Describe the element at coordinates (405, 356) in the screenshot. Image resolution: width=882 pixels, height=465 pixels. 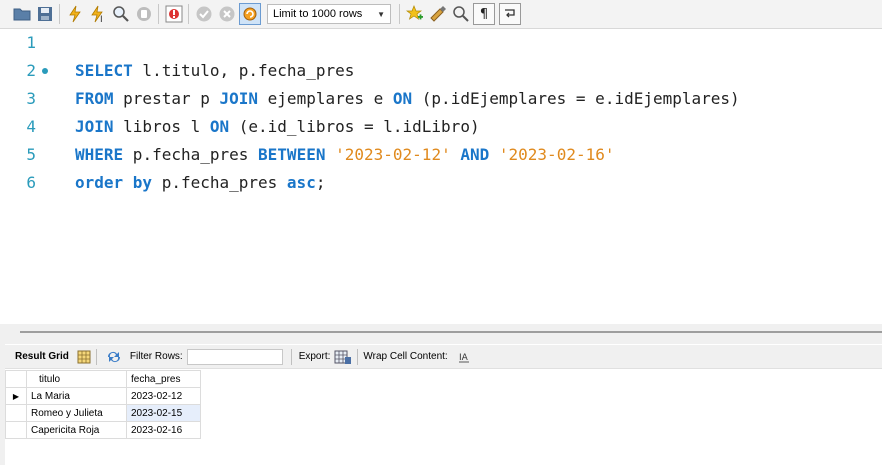
I see `wrap-cell-label: Wrap Cell Content:` at that location.